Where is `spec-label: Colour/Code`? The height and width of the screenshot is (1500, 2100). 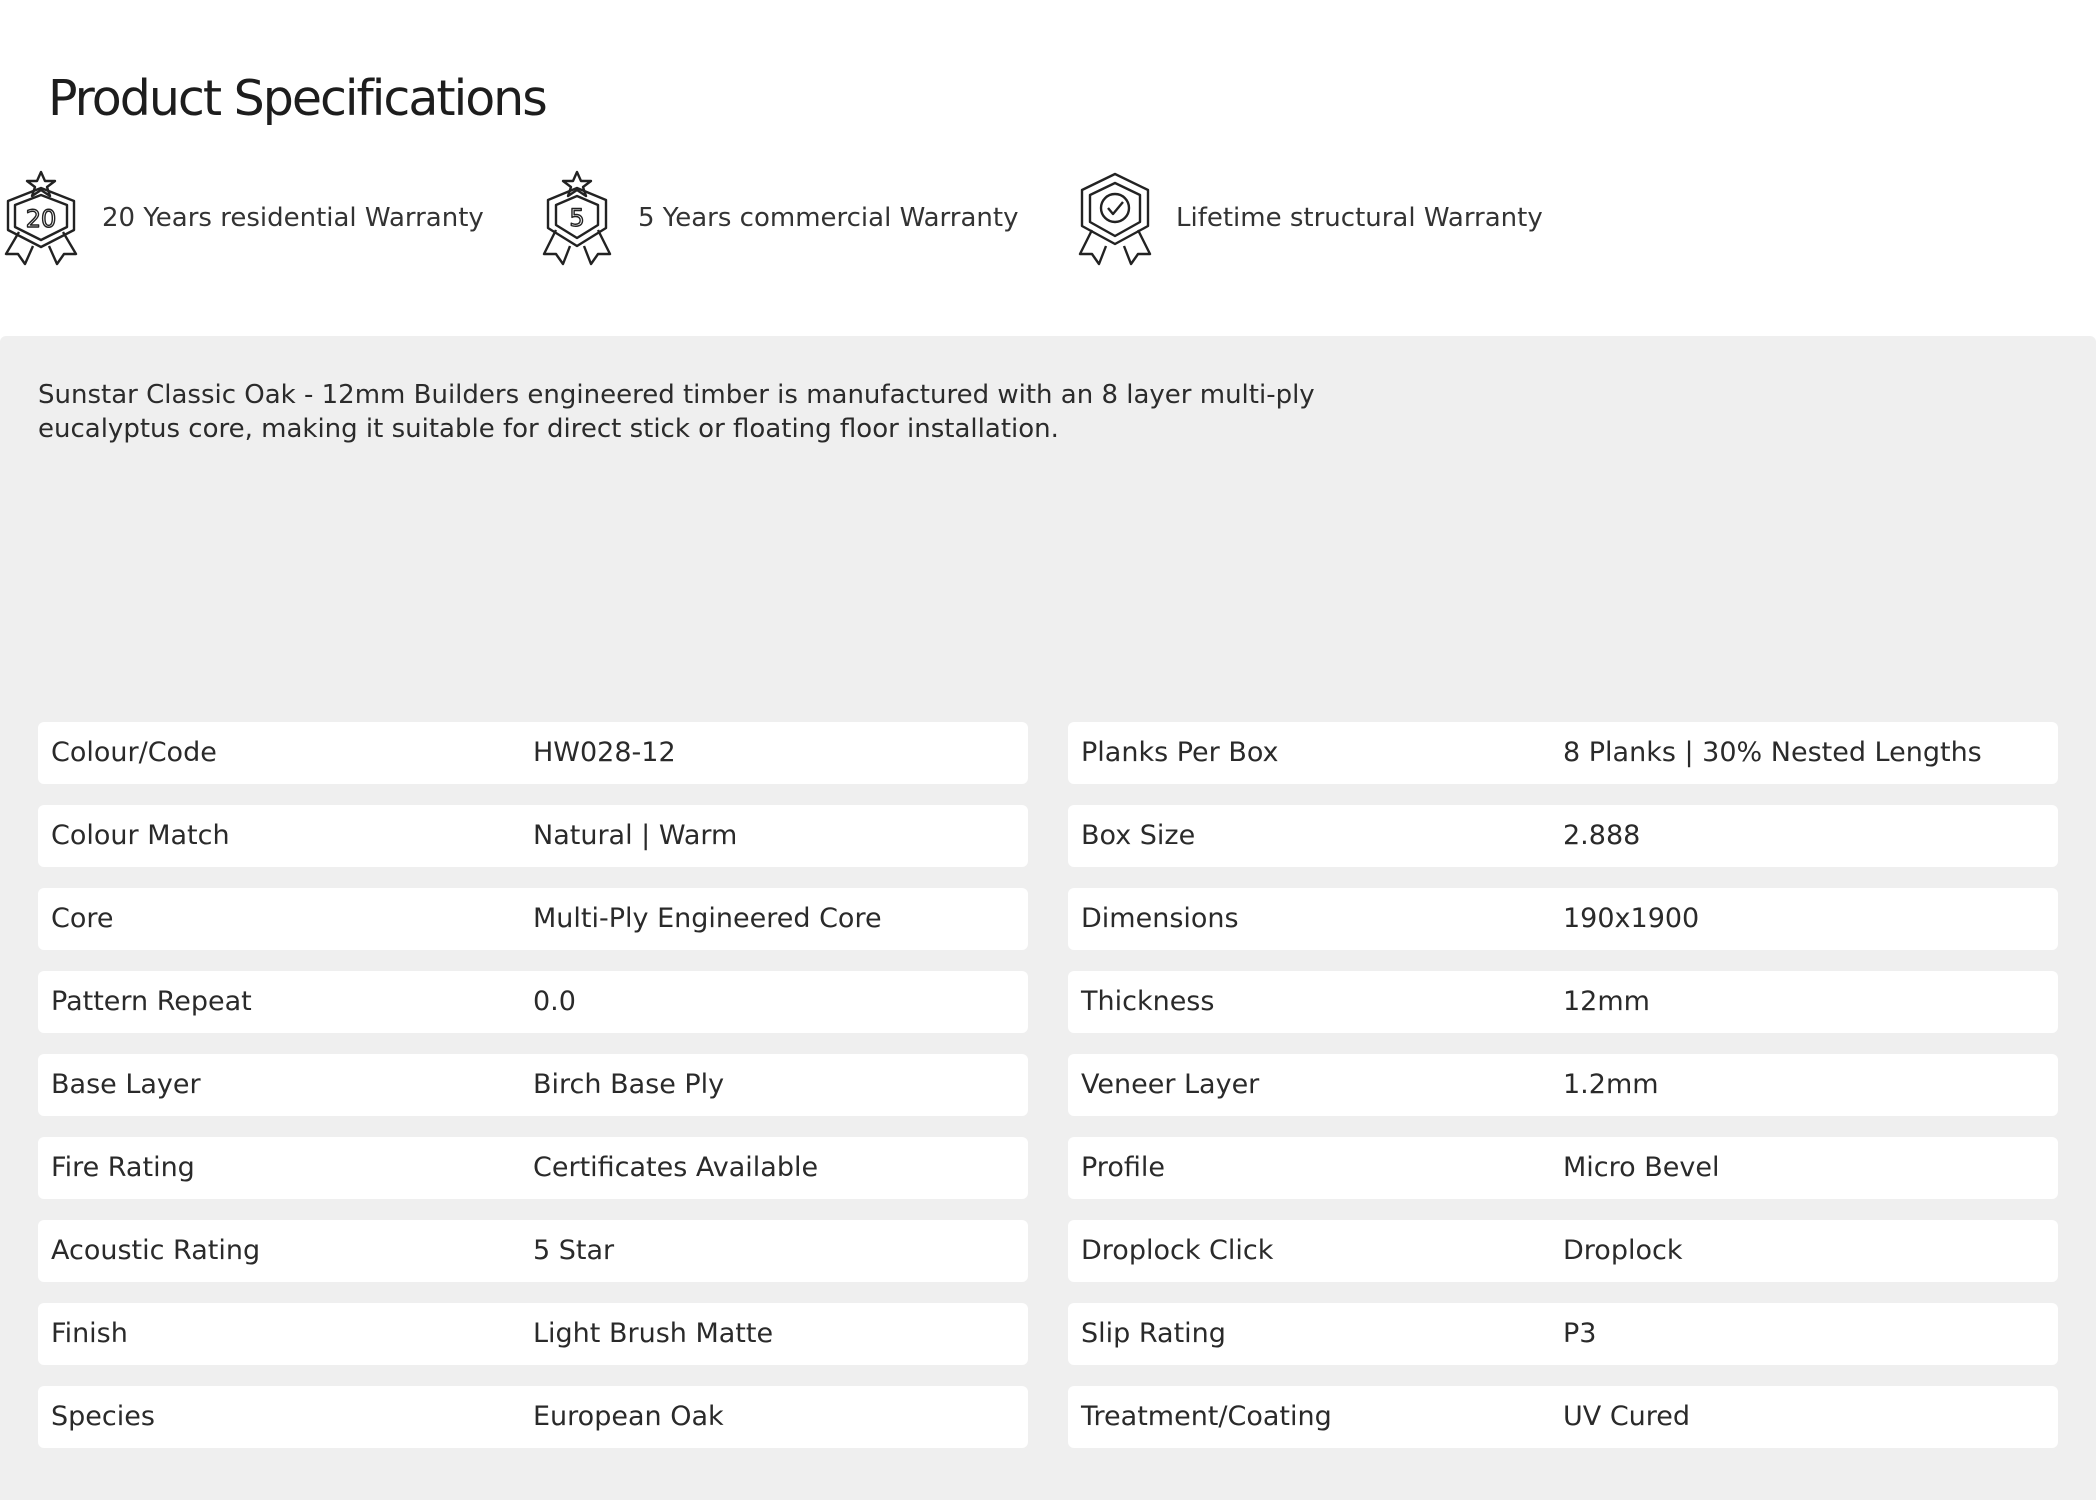 spec-label: Colour/Code is located at coordinates (134, 752).